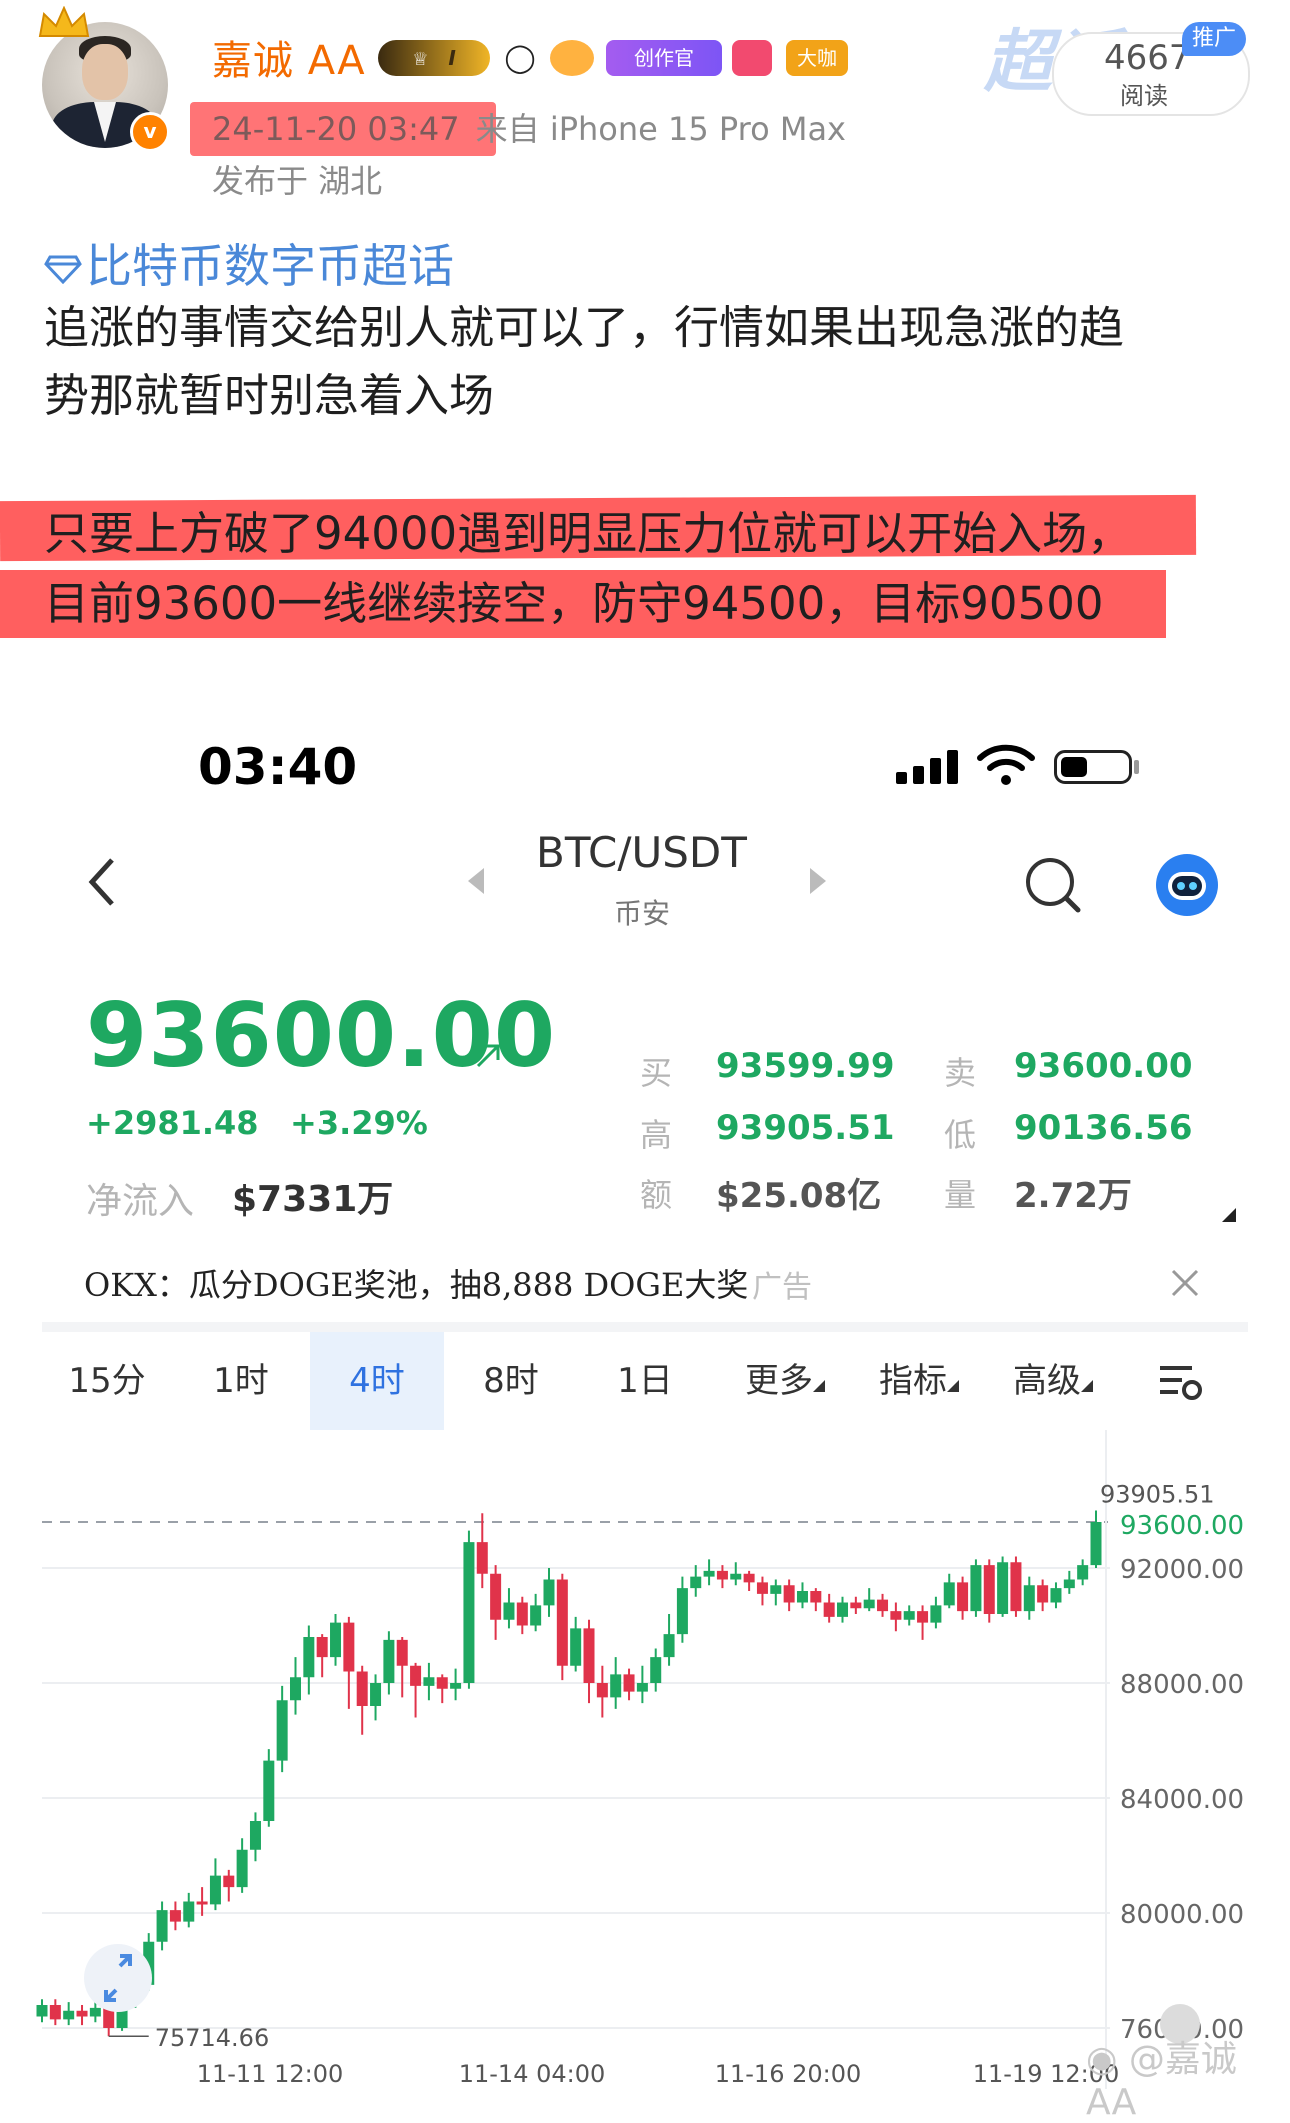 Image resolution: width=1290 pixels, height=2123 pixels. What do you see at coordinates (269, 395) in the screenshot?
I see `post-line-2: 势那就暂时别急着入场` at bounding box center [269, 395].